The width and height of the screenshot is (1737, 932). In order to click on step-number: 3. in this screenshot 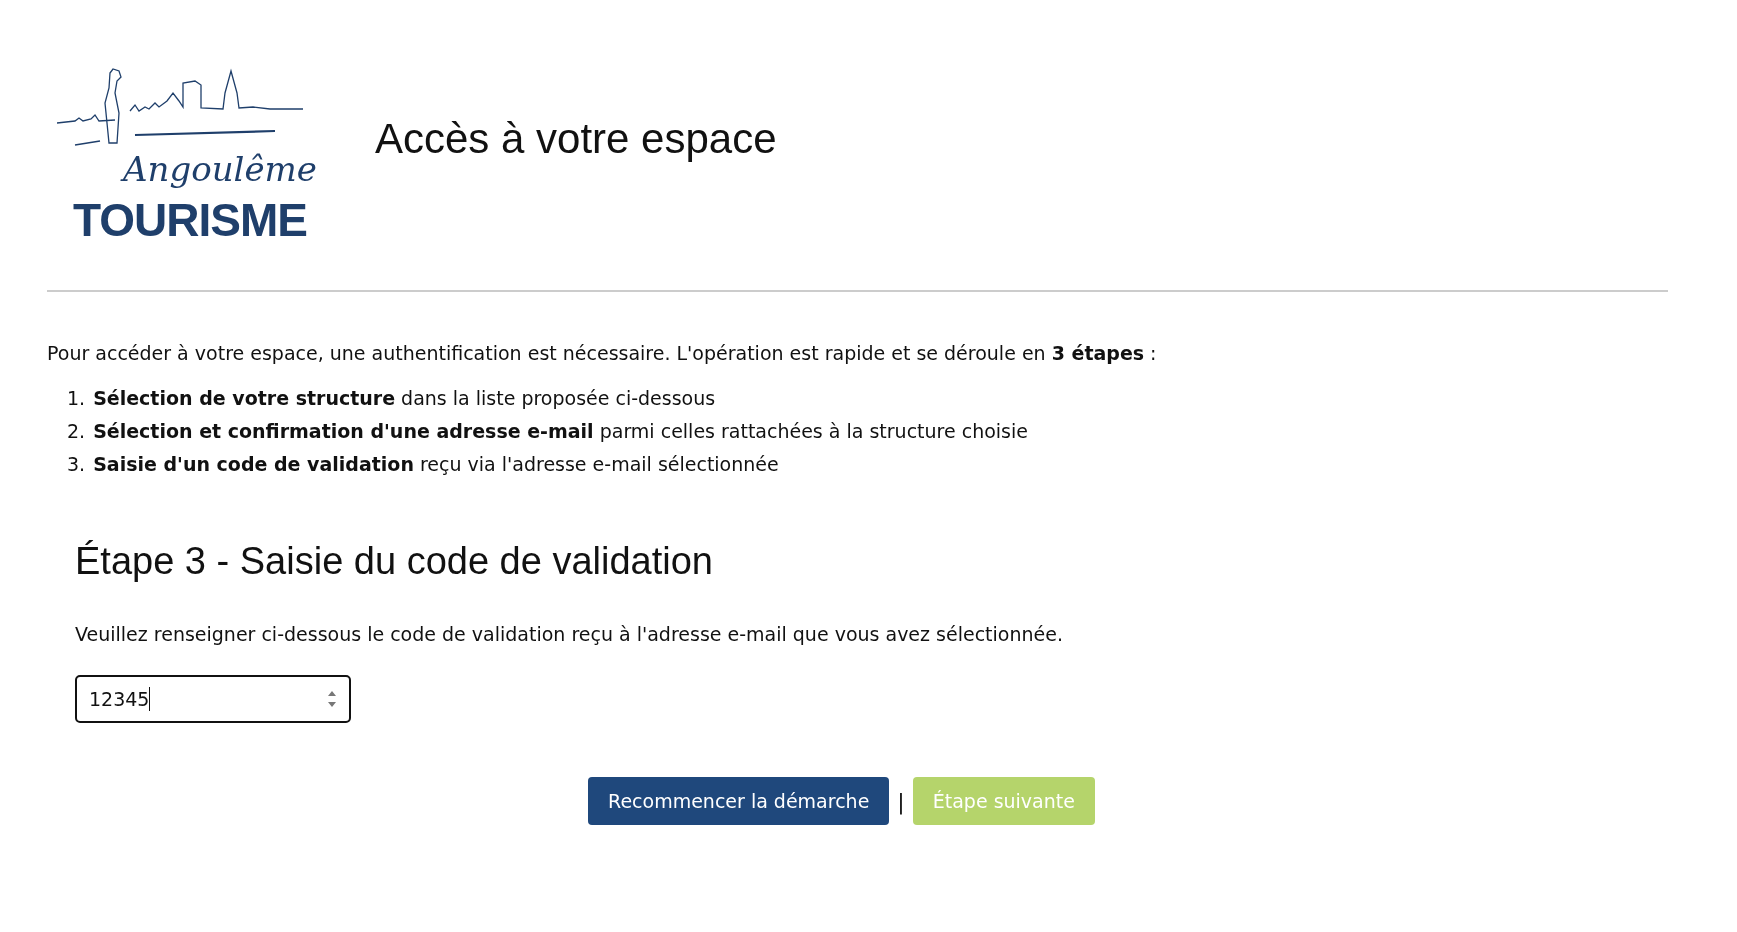, I will do `click(76, 464)`.